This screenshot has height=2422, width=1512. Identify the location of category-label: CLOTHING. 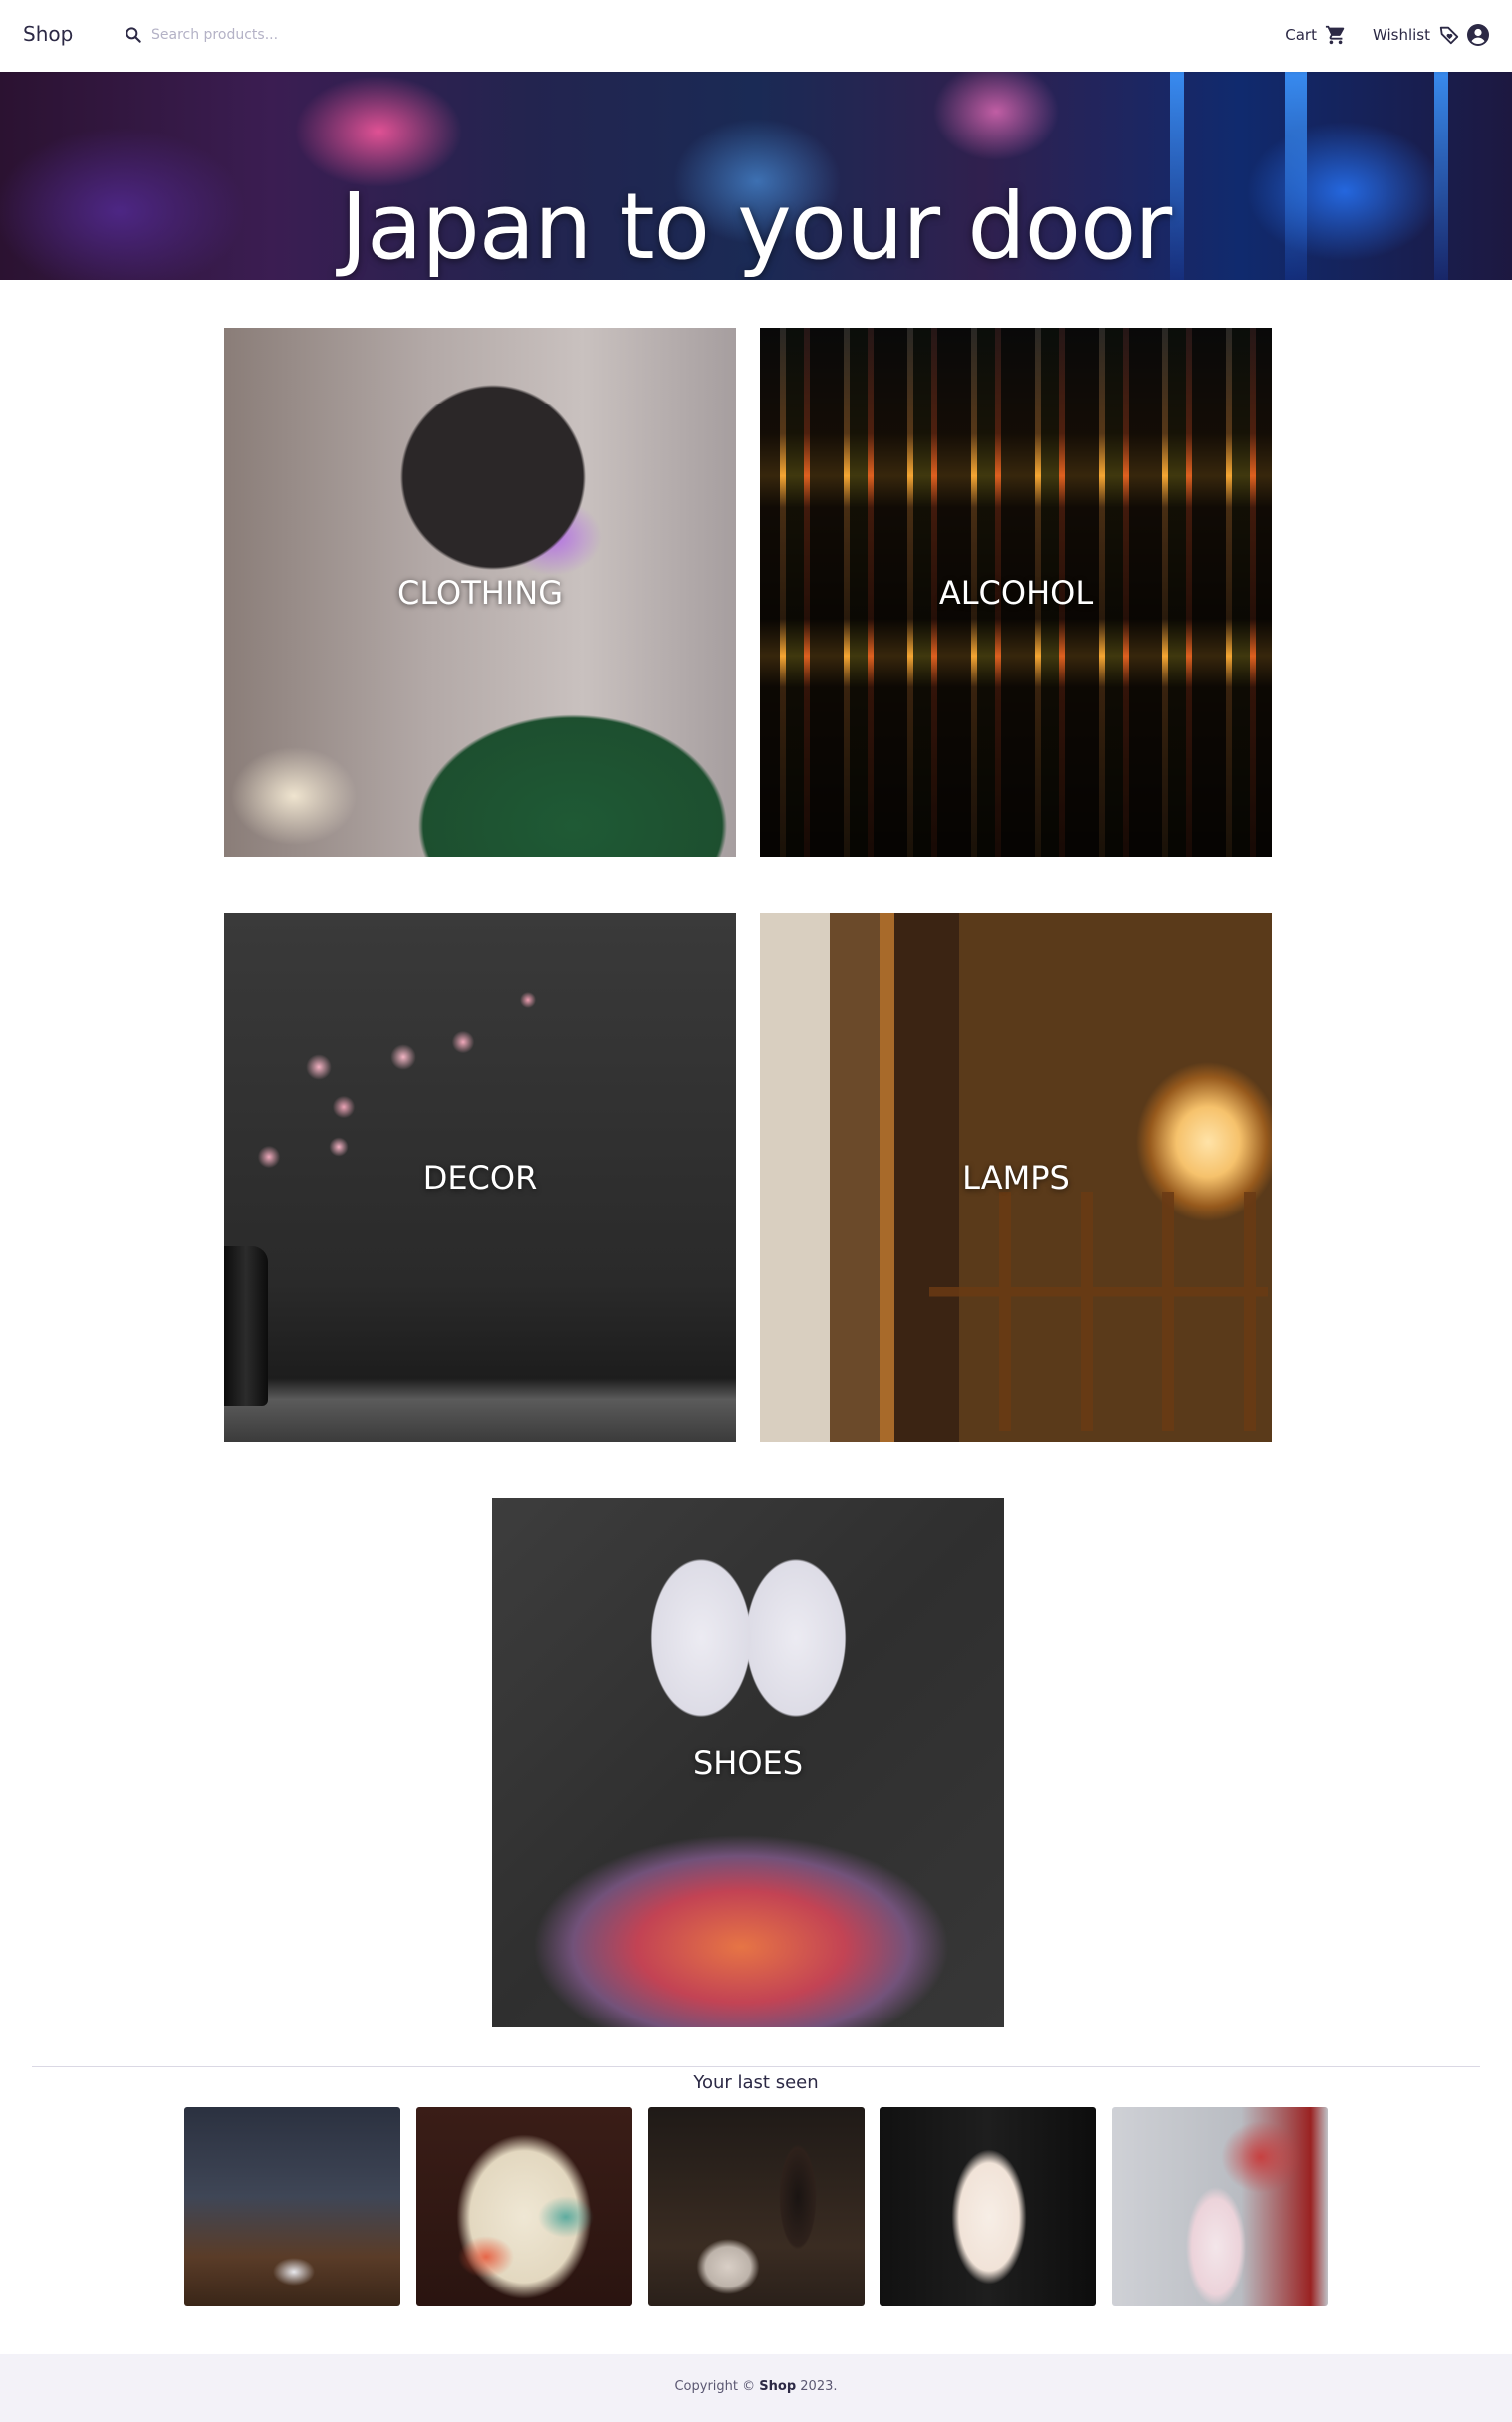
(480, 593).